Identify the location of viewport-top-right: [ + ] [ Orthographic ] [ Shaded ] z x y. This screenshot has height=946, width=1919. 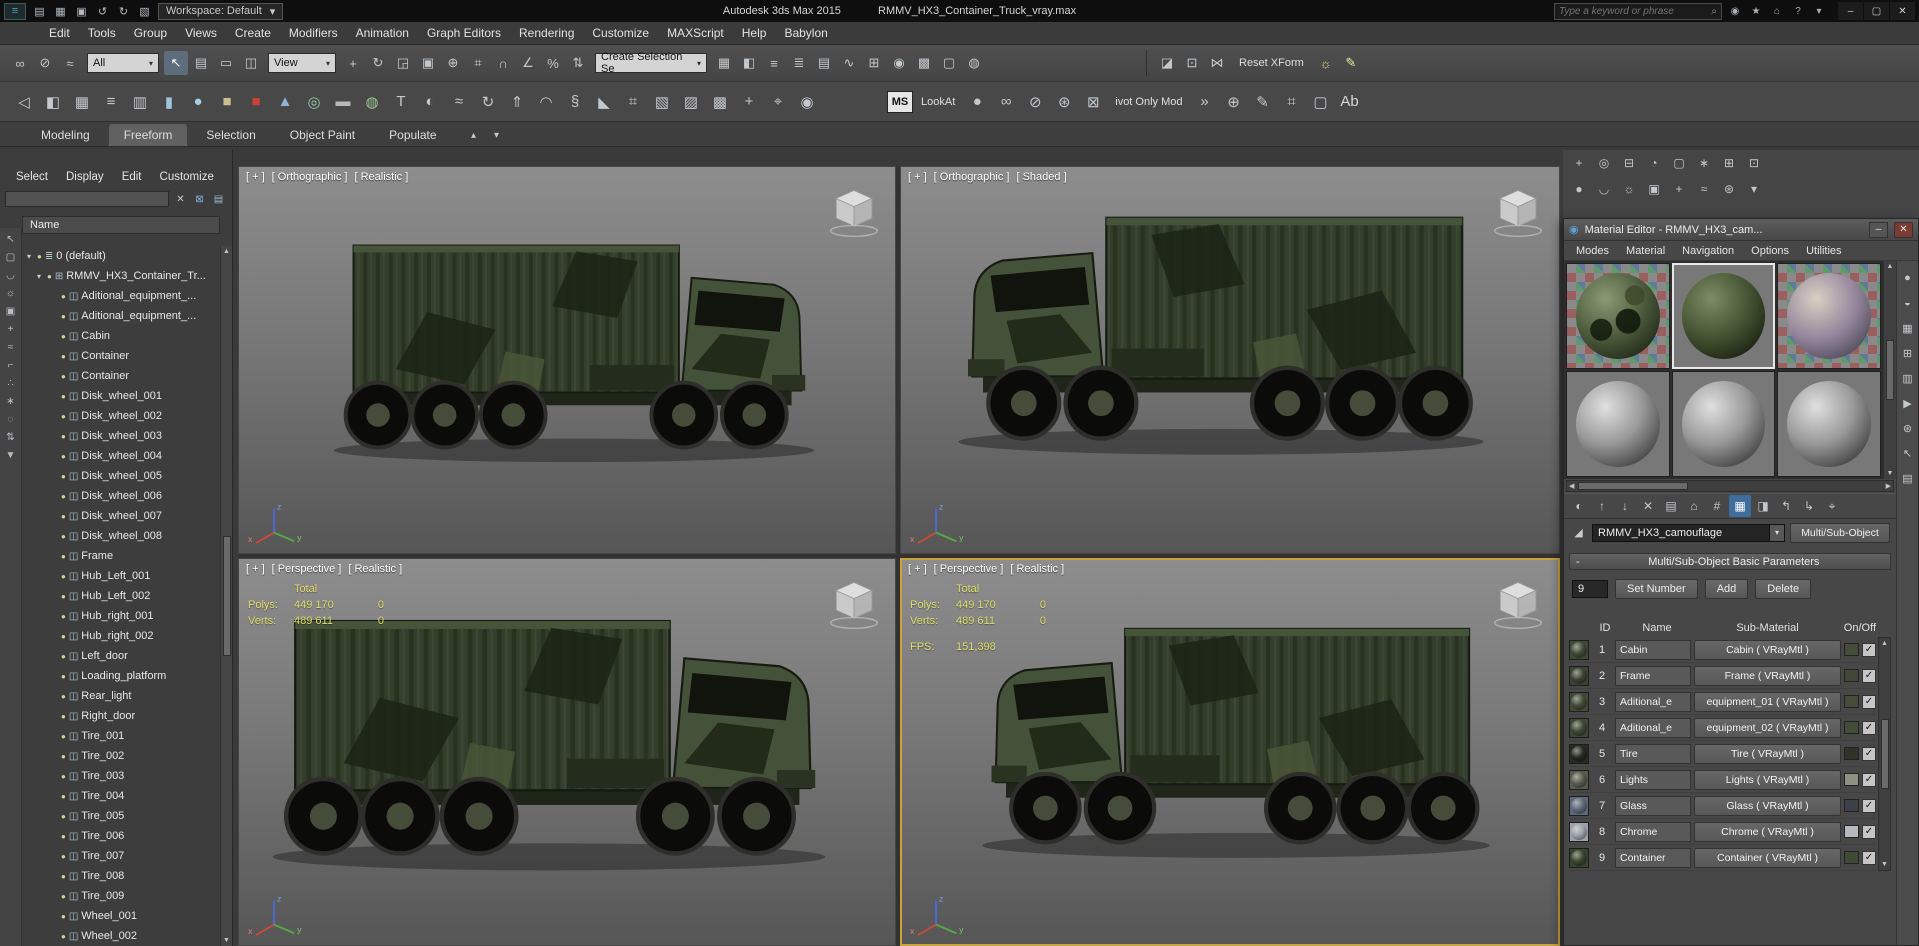
(1230, 360).